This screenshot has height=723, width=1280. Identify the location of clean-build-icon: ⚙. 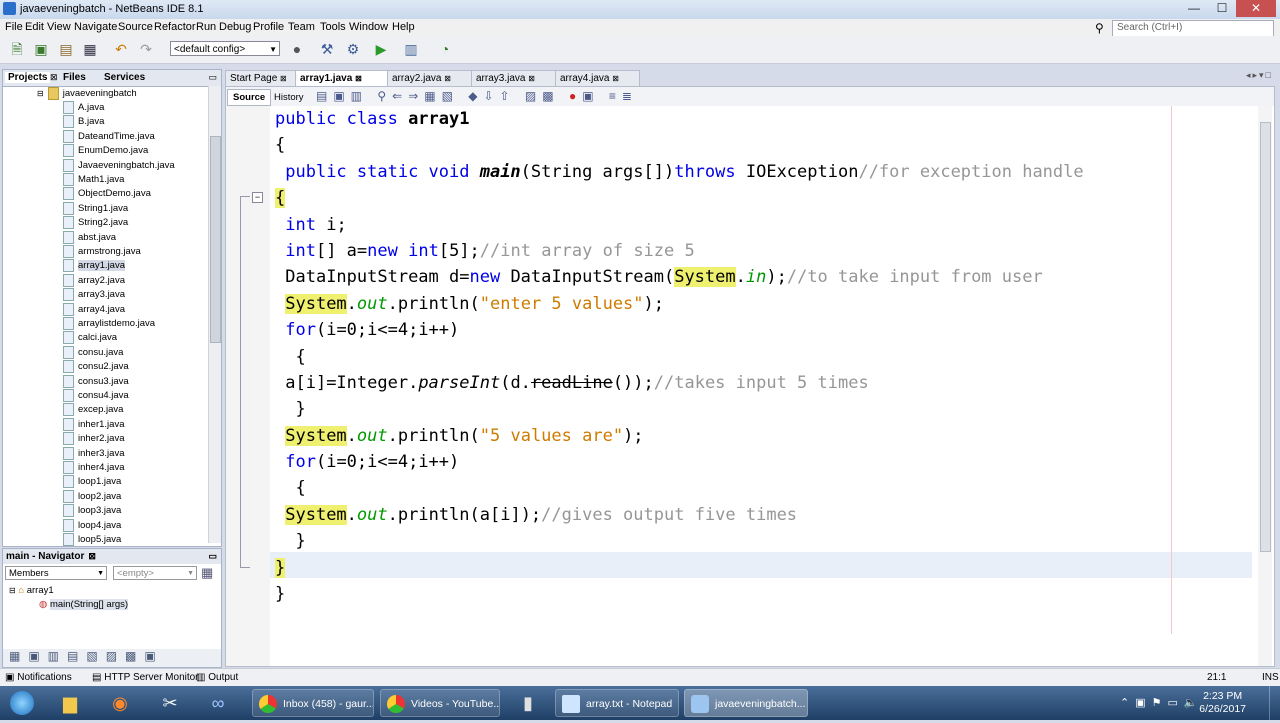
(353, 49).